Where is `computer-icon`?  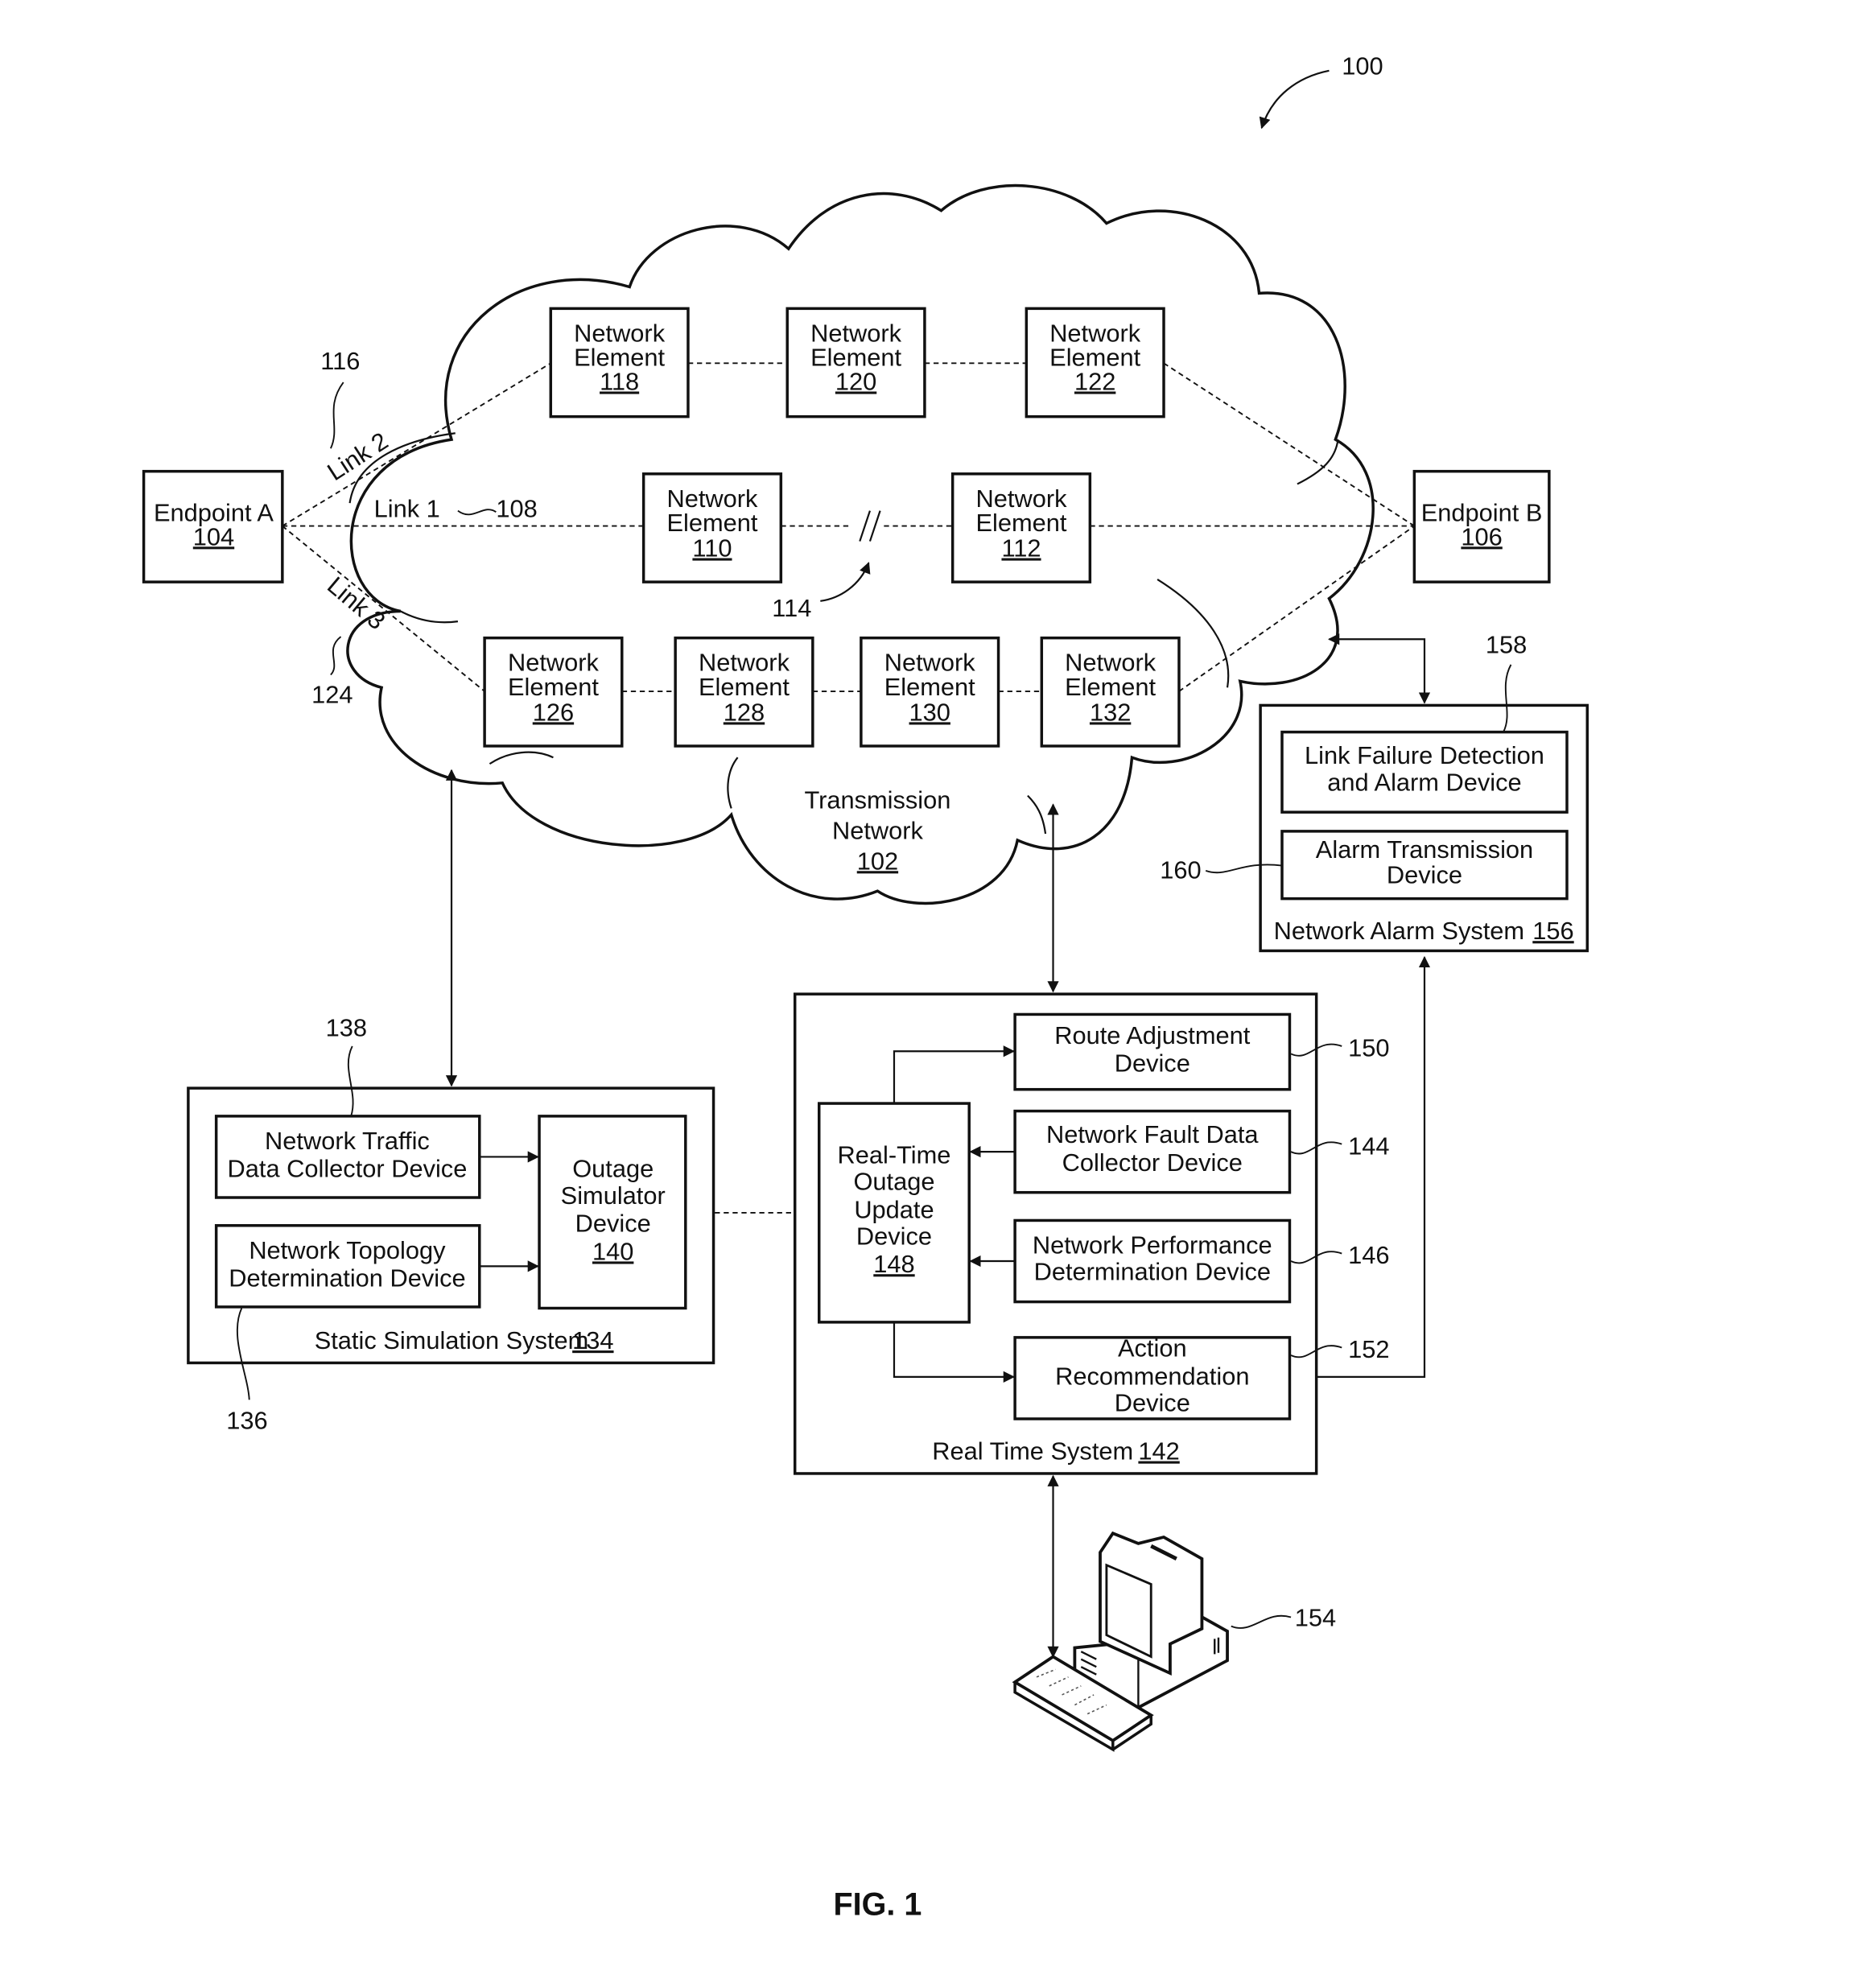
computer-icon is located at coordinates (1120, 1641).